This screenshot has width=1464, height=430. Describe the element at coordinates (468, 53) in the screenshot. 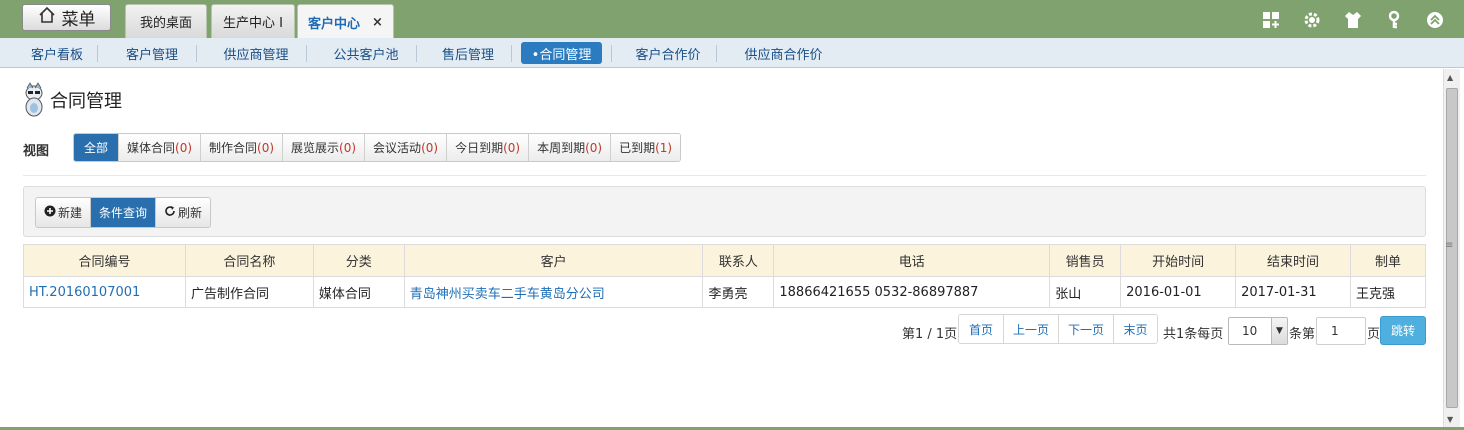

I see `nav-after-sales: 售后管理` at that location.